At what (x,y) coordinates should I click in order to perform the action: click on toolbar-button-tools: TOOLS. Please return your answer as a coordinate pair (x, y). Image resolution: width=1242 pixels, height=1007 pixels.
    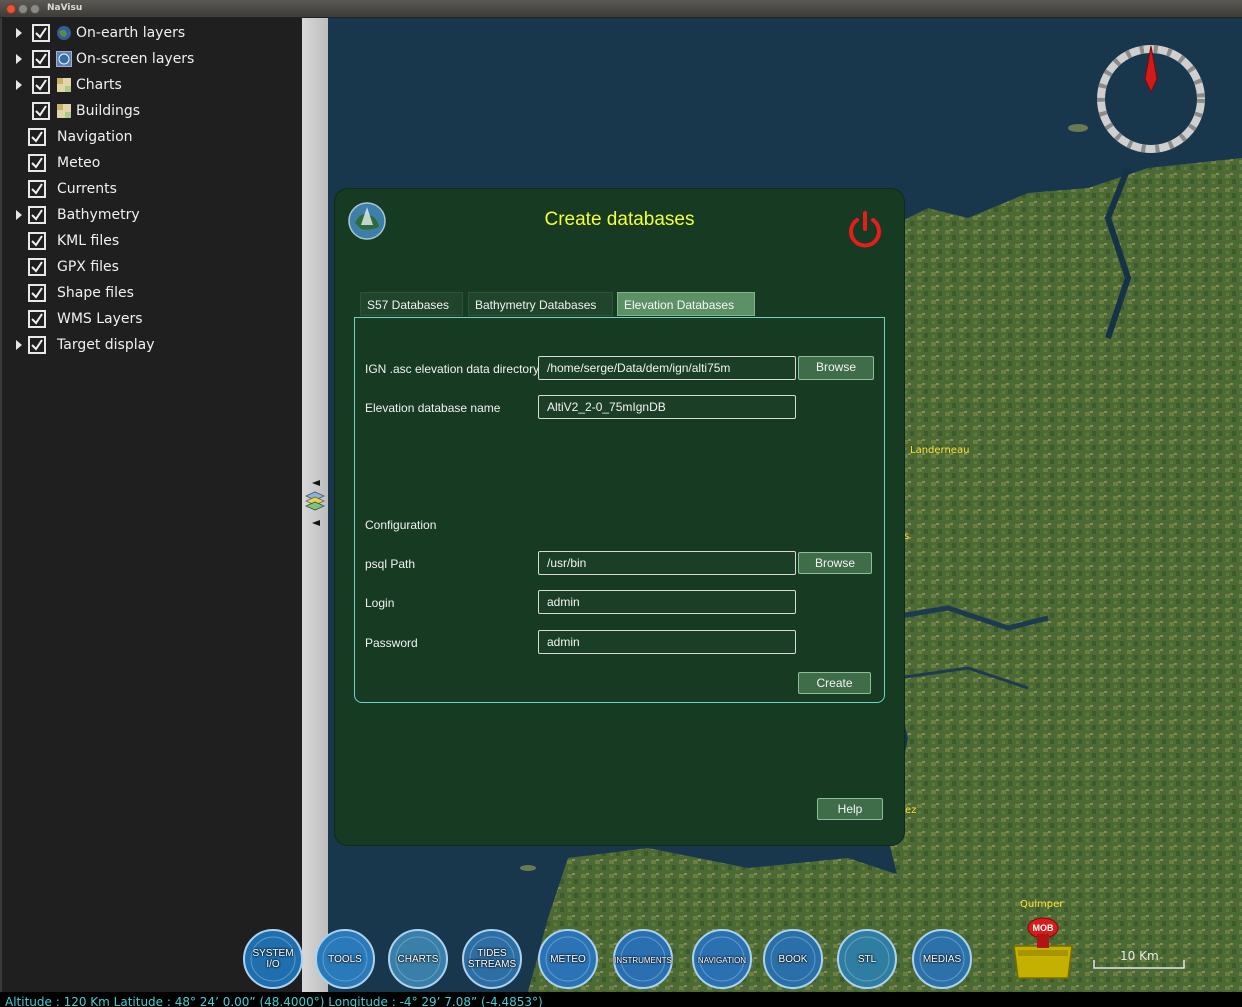
    Looking at the image, I should click on (345, 959).